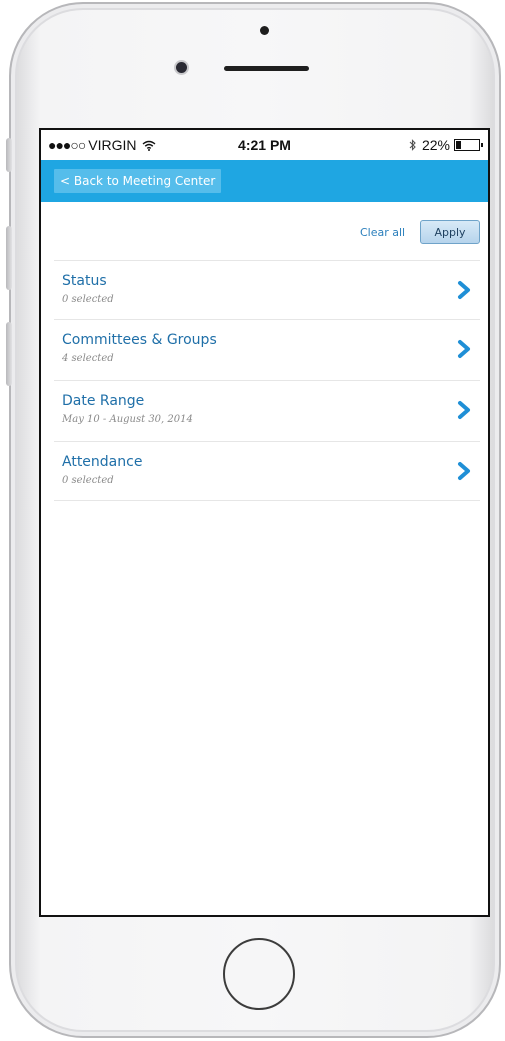  I want to click on nav-bar: < Back to Meeting Center, so click(264, 181).